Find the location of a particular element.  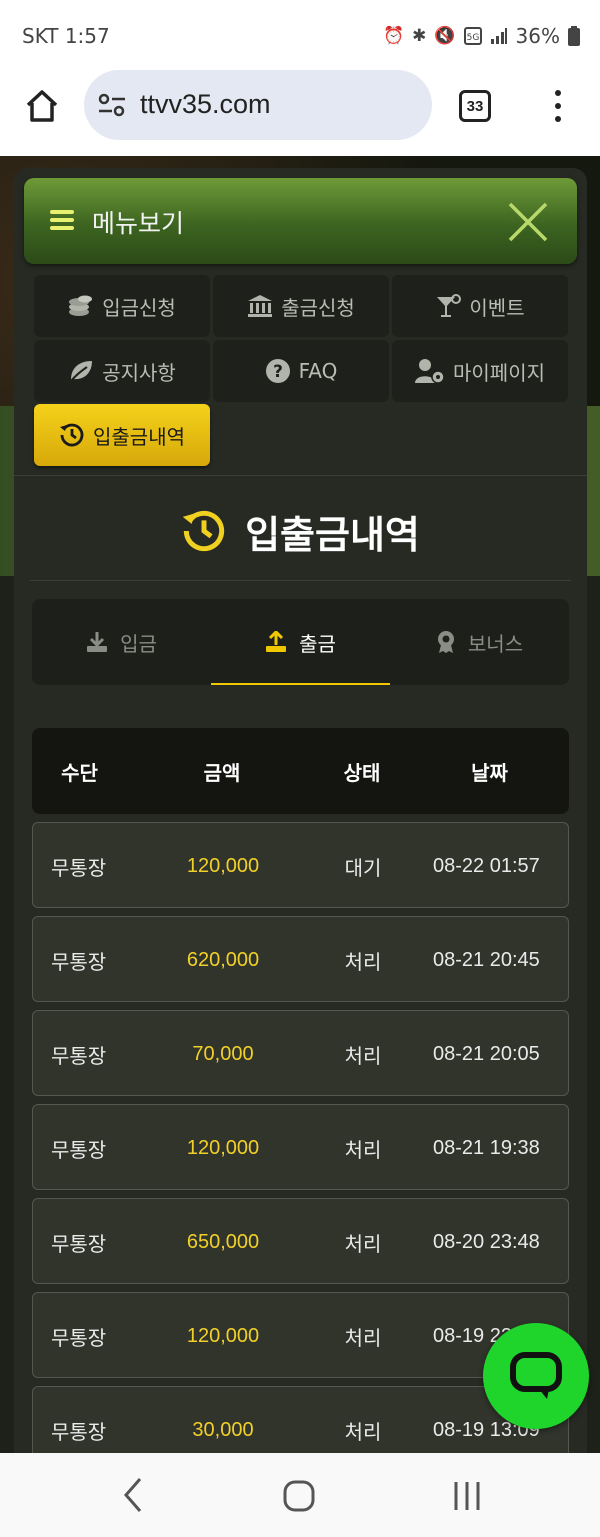

battery-percent: 36% is located at coordinates (537, 36).